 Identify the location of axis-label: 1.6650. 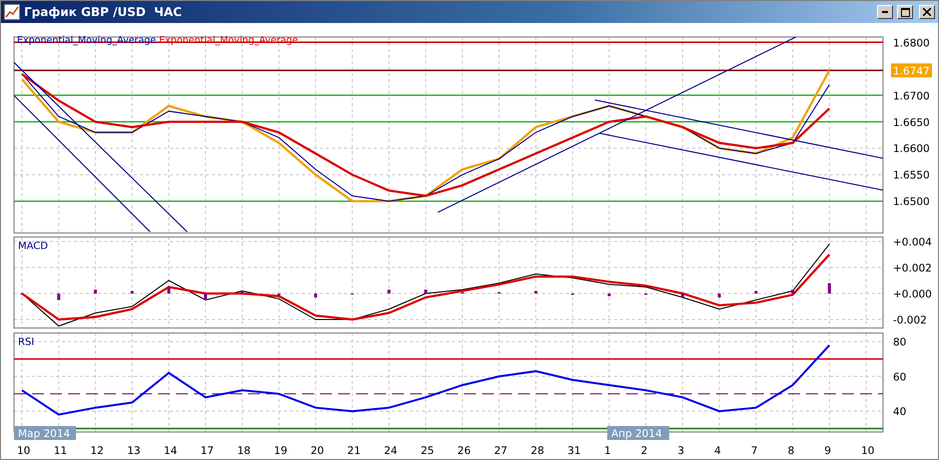
(911, 122).